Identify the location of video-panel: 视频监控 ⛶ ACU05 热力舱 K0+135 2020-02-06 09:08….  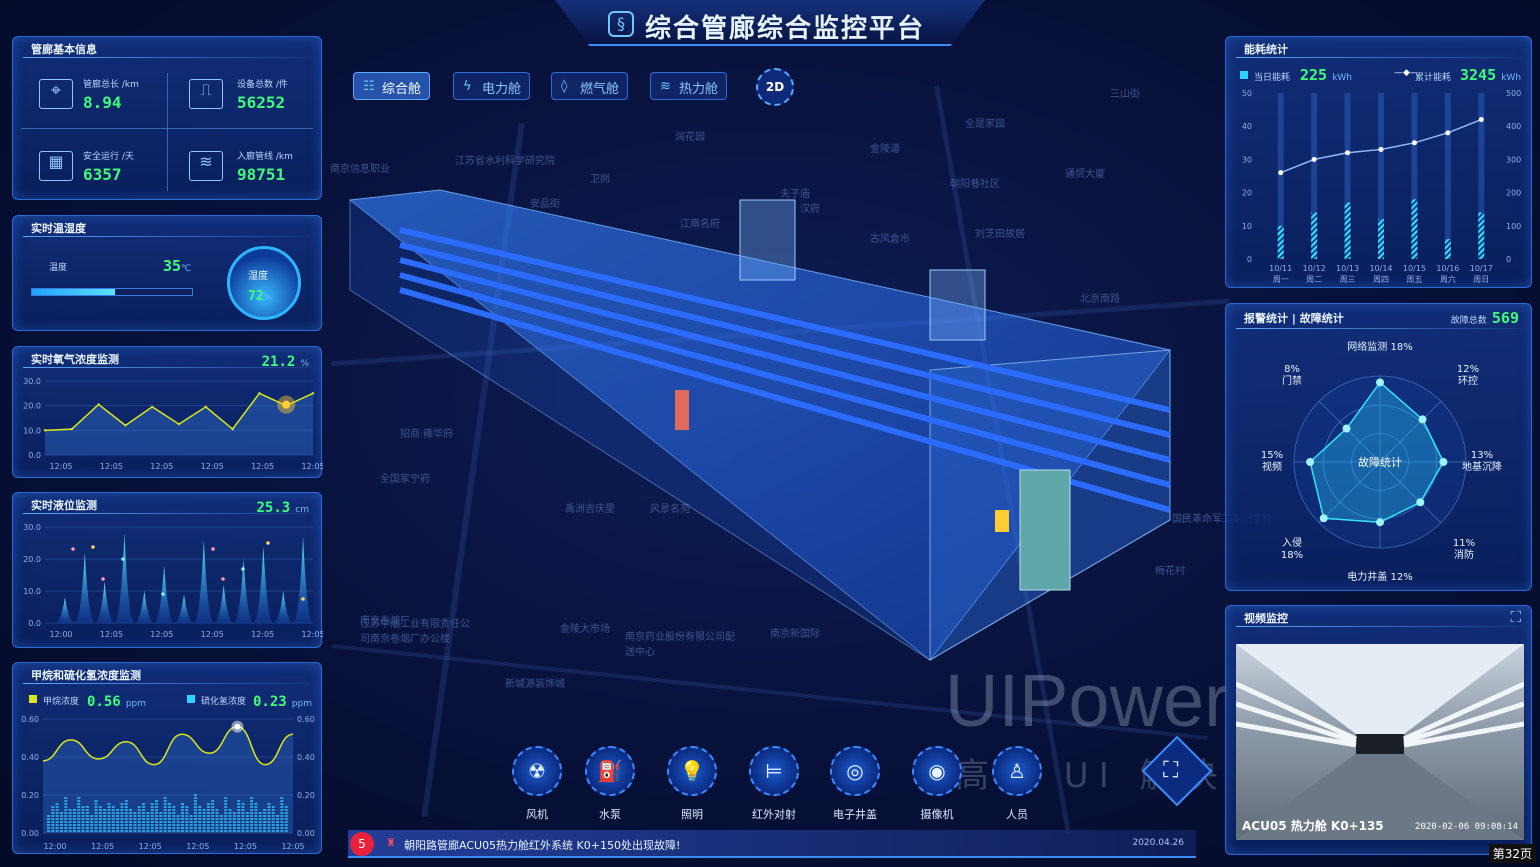
(1378, 730).